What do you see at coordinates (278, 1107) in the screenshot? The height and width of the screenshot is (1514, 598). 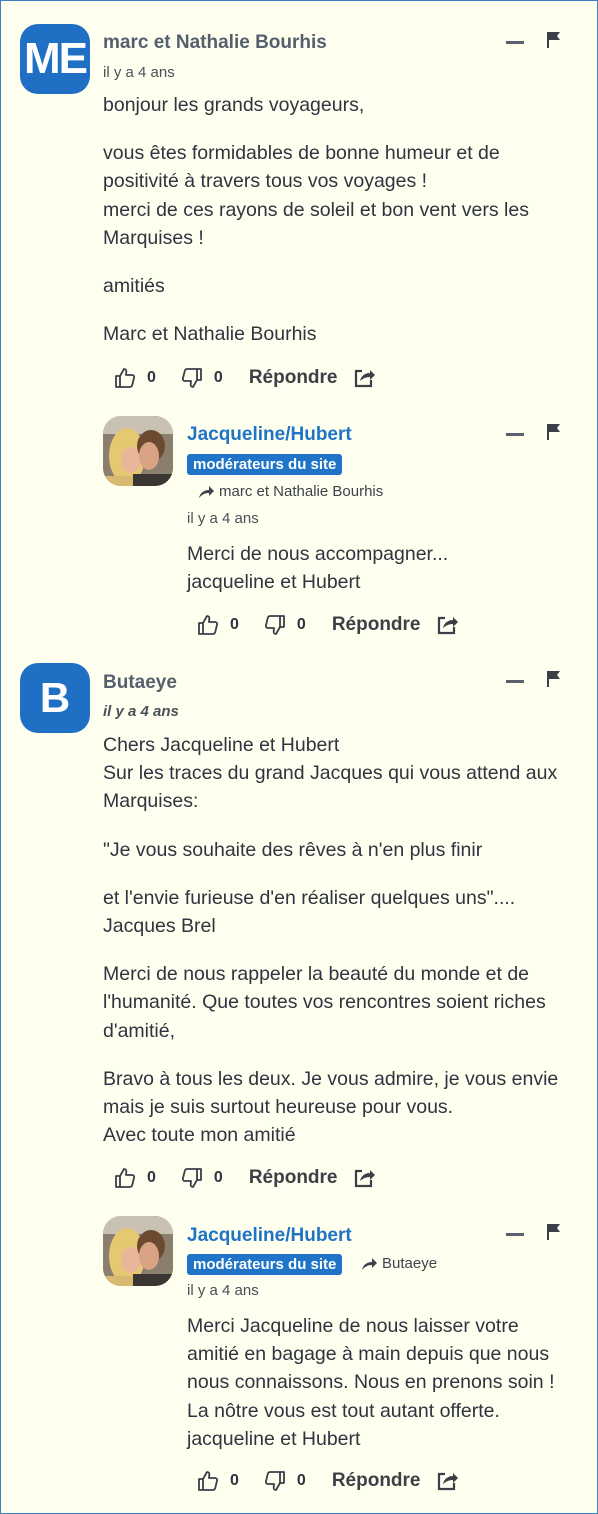 I see `comment-line: mais je suis surtout heureuse pour vous.` at bounding box center [278, 1107].